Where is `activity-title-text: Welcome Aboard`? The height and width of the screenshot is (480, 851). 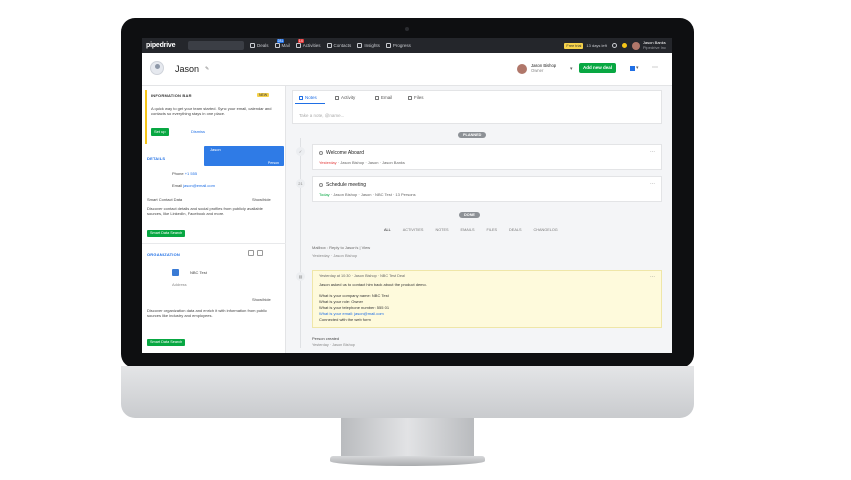
activity-title-text: Welcome Aboard is located at coordinates (345, 153).